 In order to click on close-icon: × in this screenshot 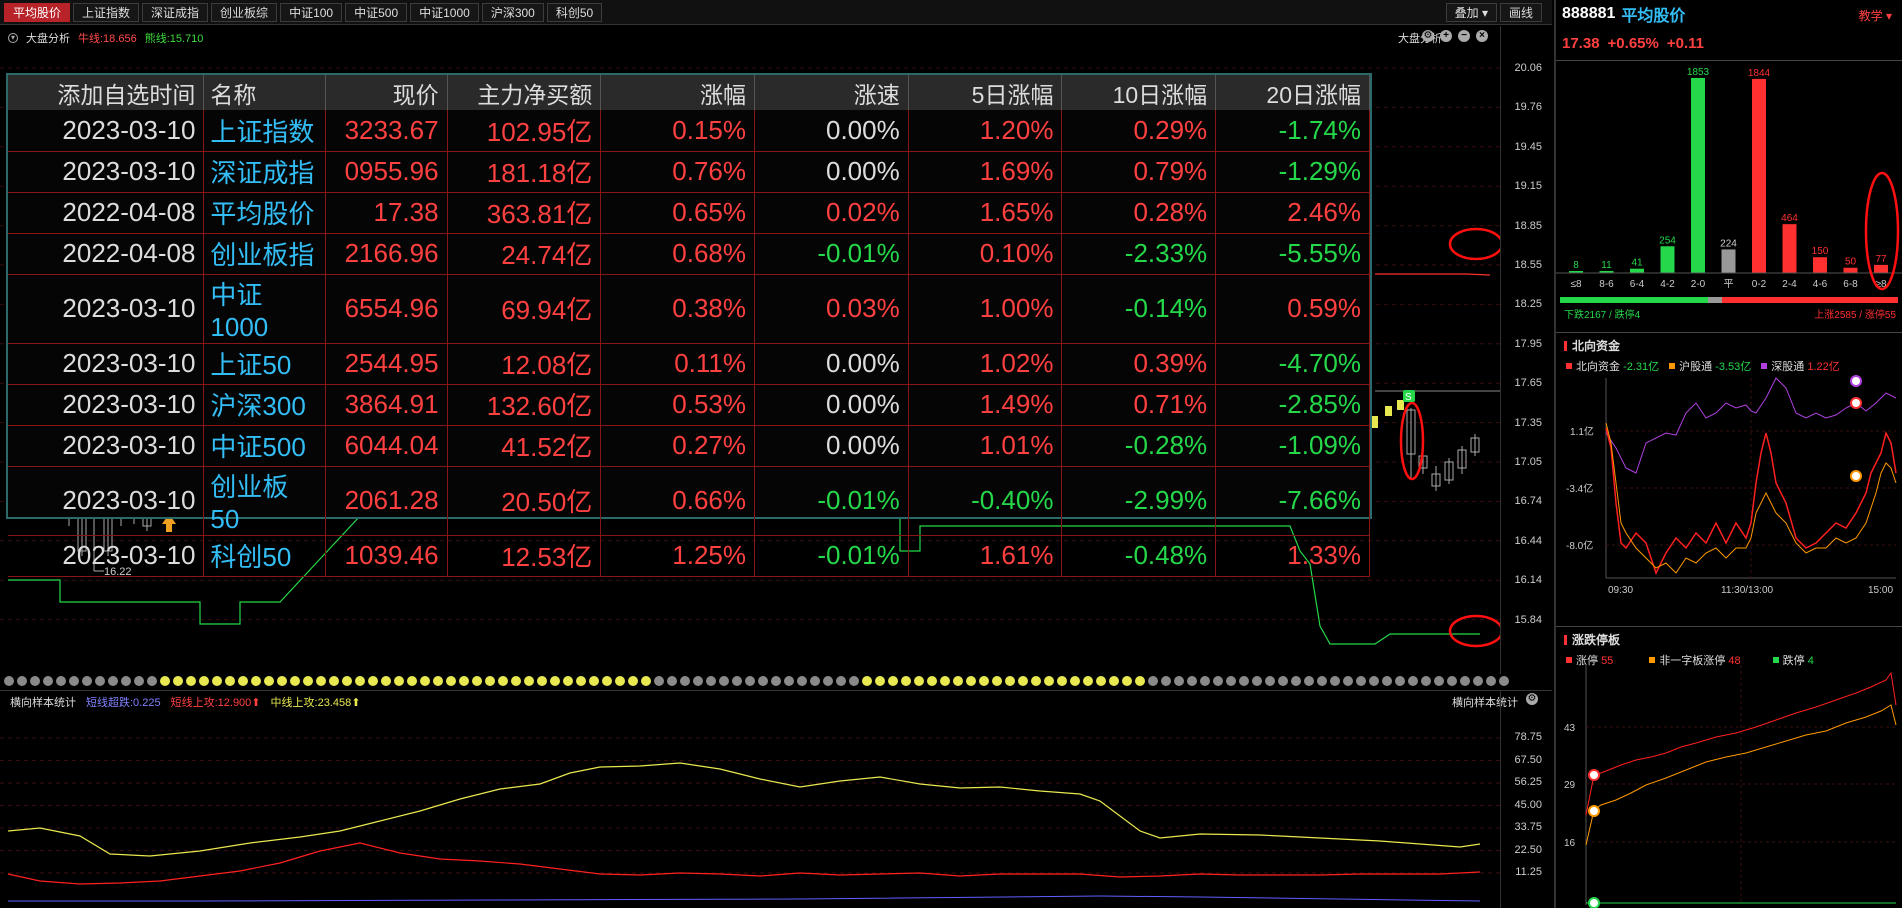, I will do `click(1482, 36)`.